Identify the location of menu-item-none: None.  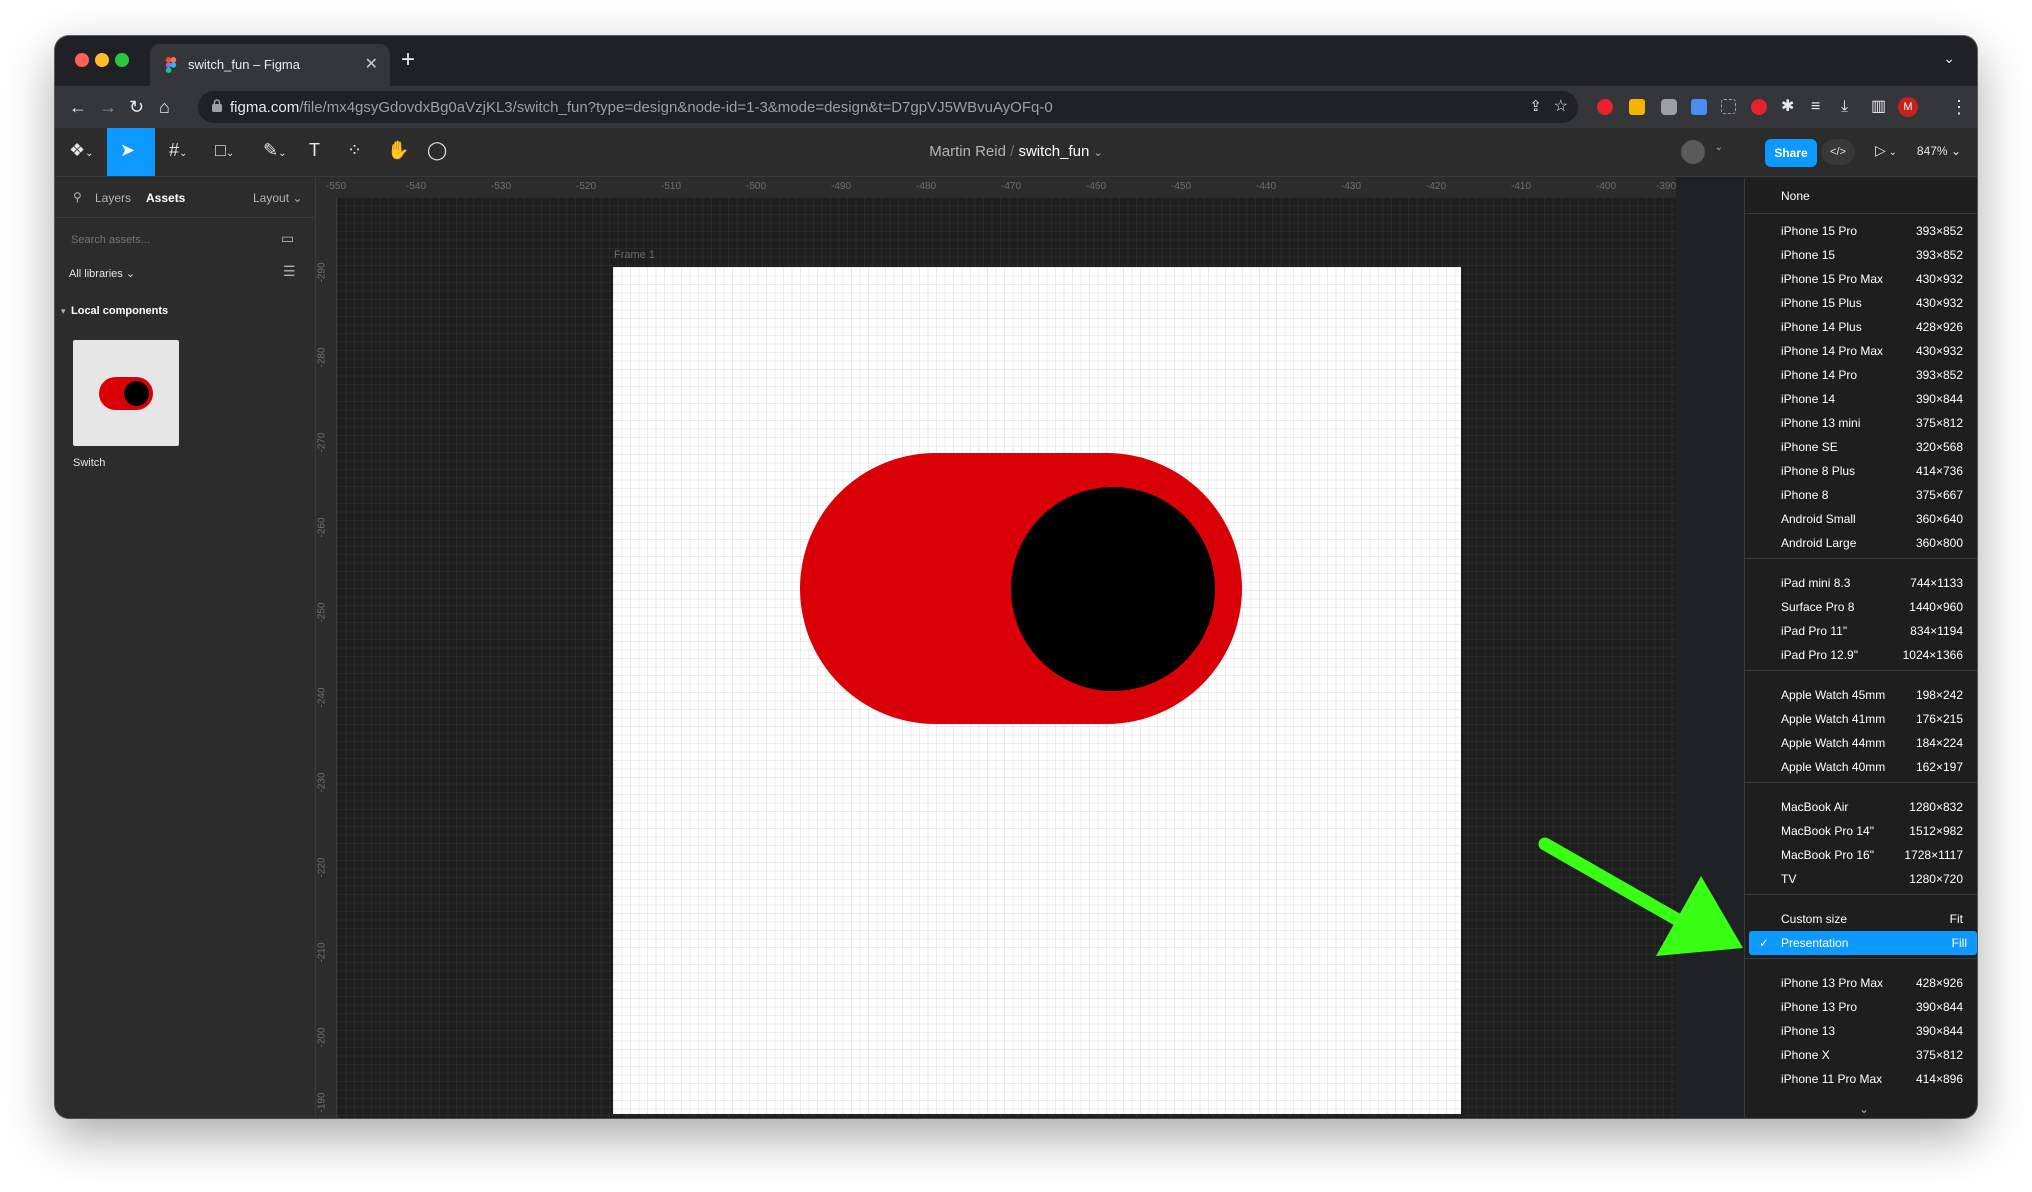
(1861, 196).